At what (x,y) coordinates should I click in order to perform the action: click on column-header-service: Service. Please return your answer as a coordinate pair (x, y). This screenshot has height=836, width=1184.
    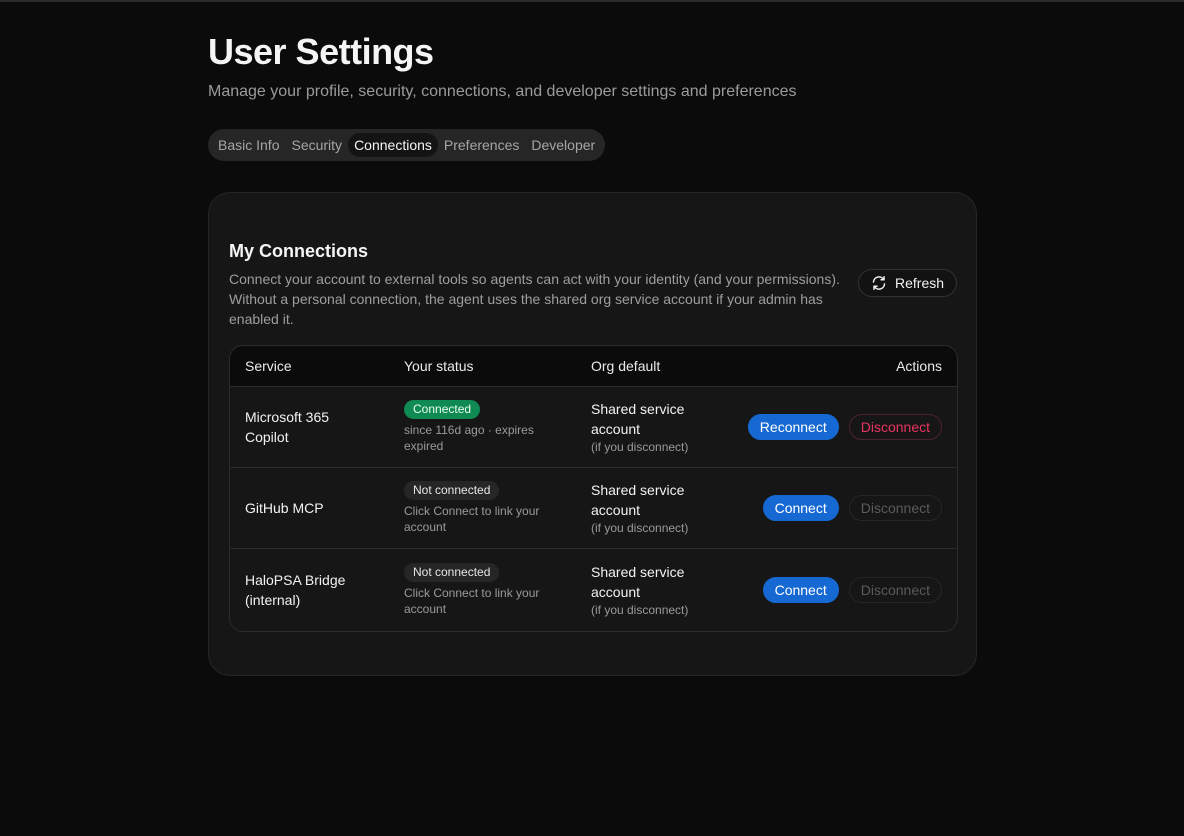
    Looking at the image, I should click on (268, 366).